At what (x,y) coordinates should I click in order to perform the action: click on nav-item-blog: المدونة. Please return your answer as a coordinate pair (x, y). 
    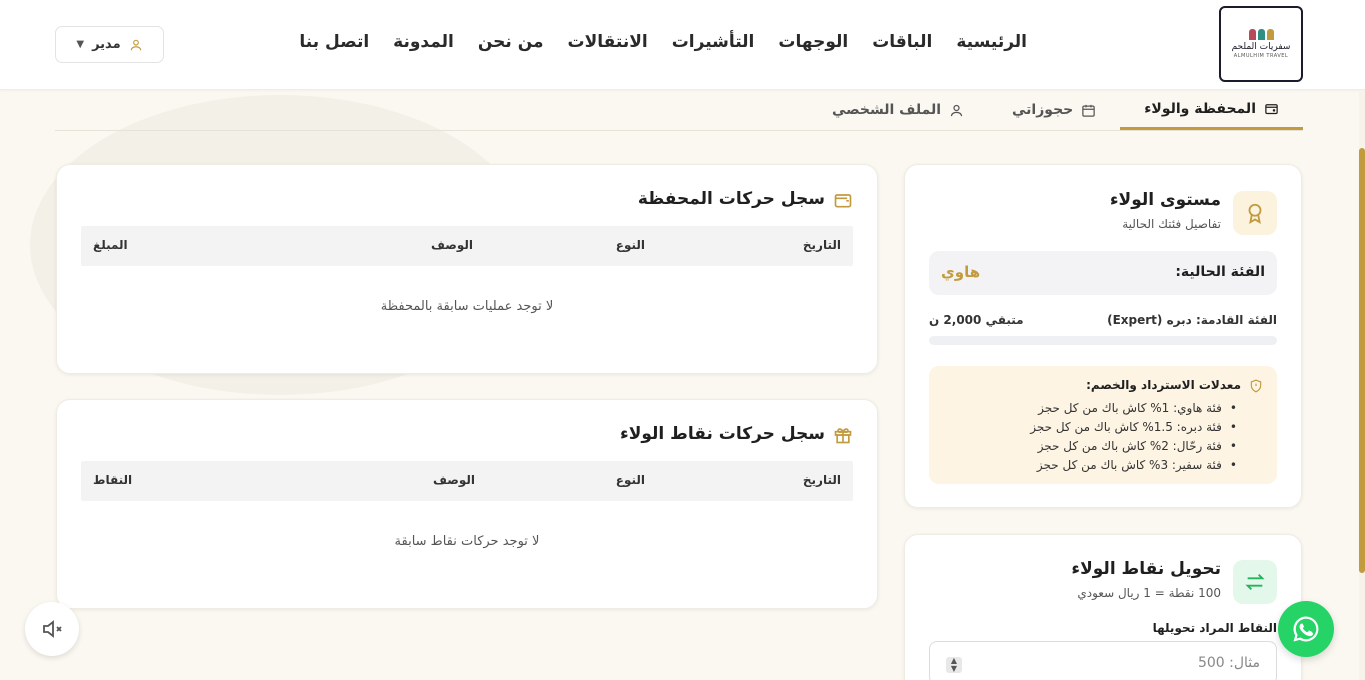
    Looking at the image, I should click on (423, 42).